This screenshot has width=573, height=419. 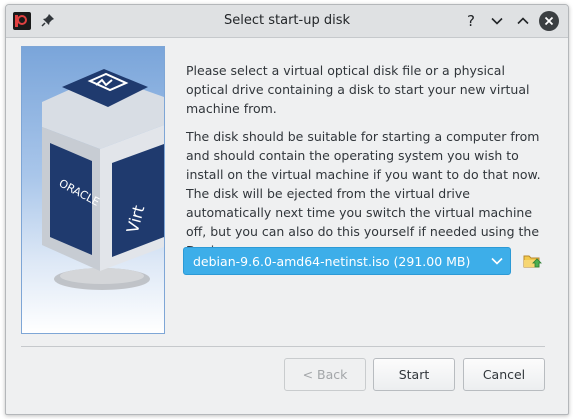 What do you see at coordinates (504, 374) in the screenshot?
I see `cancel-button: Cancel` at bounding box center [504, 374].